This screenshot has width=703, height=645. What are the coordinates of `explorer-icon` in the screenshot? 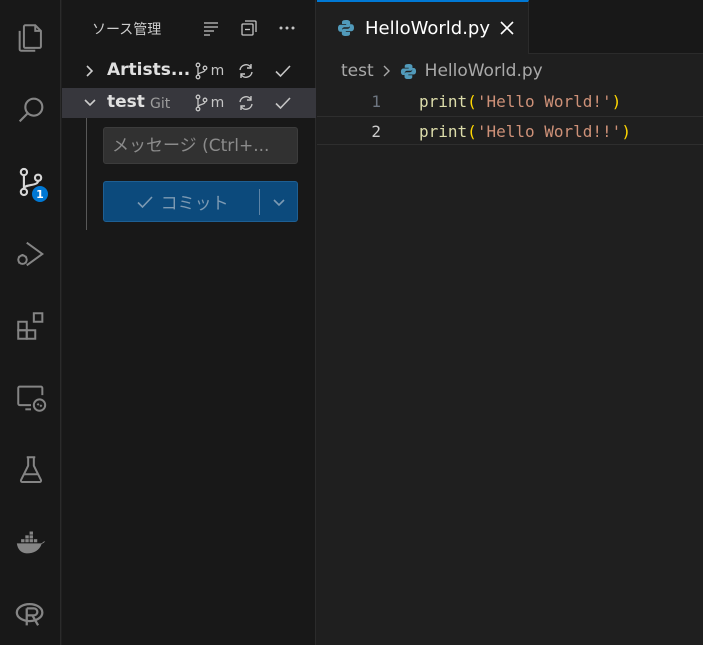 It's located at (30, 38).